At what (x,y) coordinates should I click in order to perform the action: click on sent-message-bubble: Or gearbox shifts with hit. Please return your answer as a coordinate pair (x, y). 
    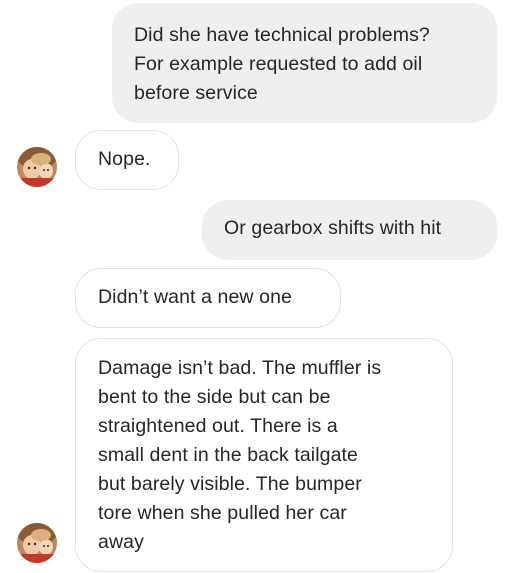
    Looking at the image, I should click on (349, 230).